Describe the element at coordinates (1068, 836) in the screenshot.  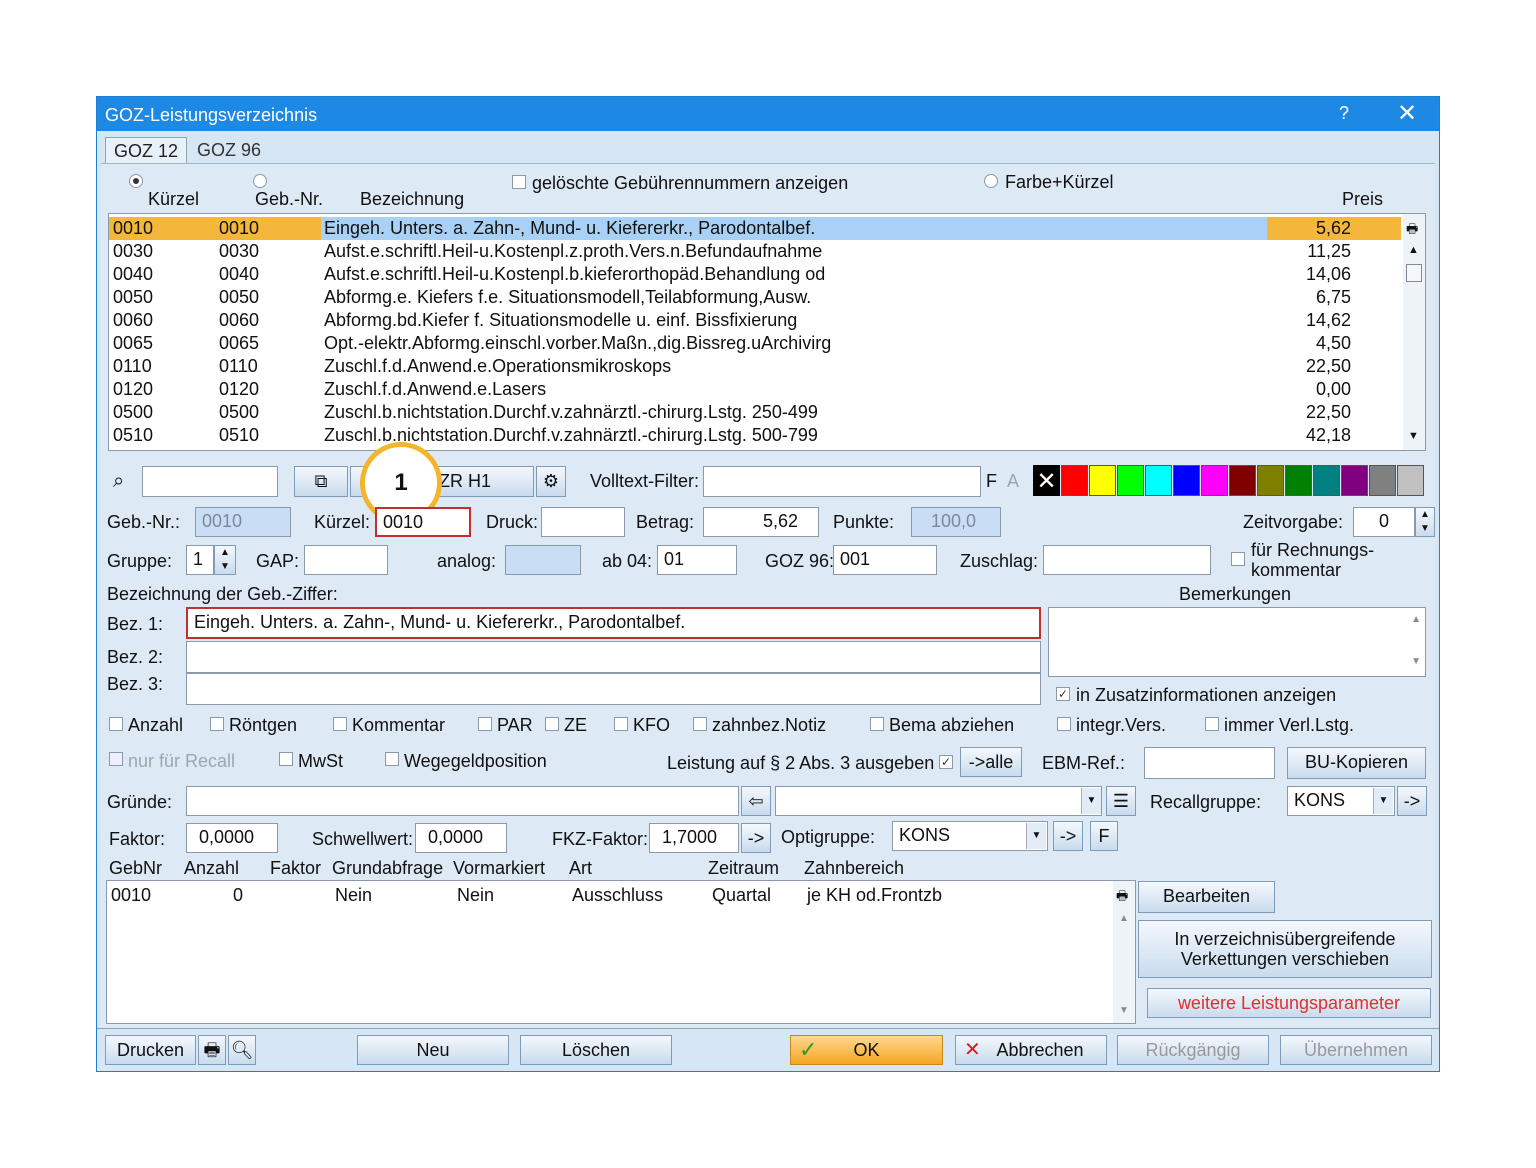
I see `opti-arrow-button: ->` at that location.